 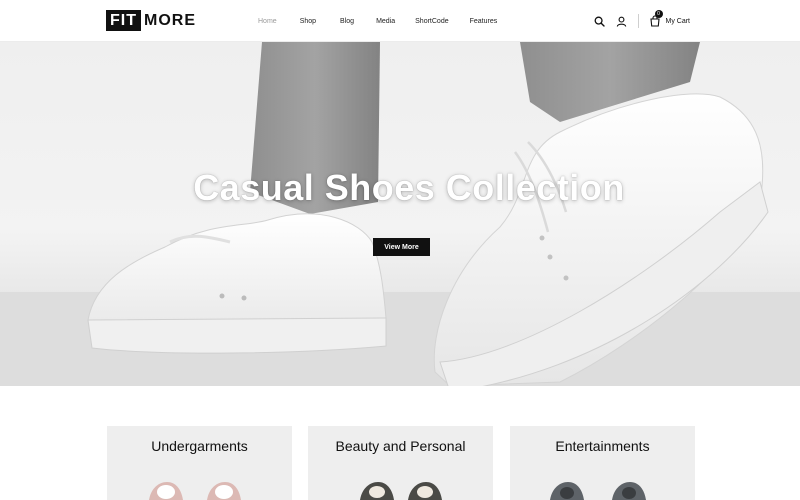 I want to click on logo-more-text: MORE, so click(x=170, y=20).